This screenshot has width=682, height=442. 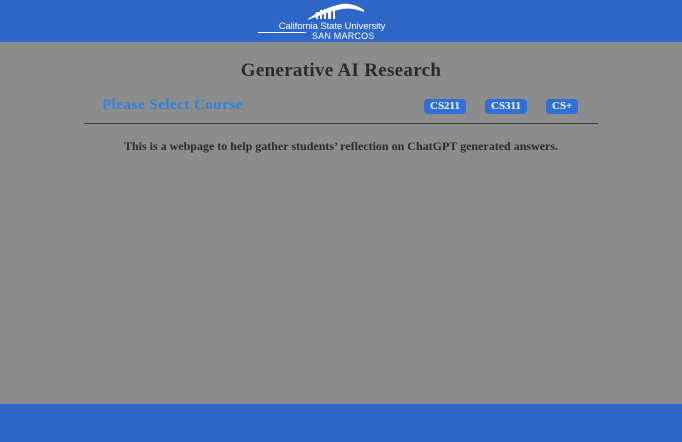 I want to click on page-title: Generative AI Research, so click(x=341, y=70).